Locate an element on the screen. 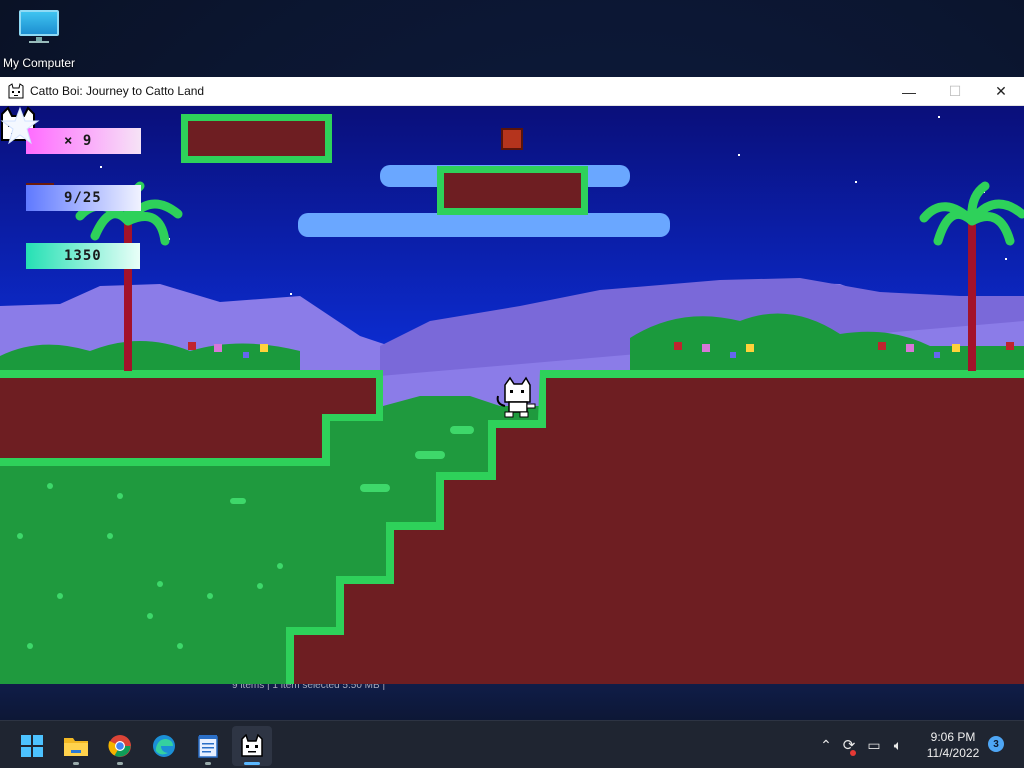  minimize-button: — is located at coordinates (909, 91).